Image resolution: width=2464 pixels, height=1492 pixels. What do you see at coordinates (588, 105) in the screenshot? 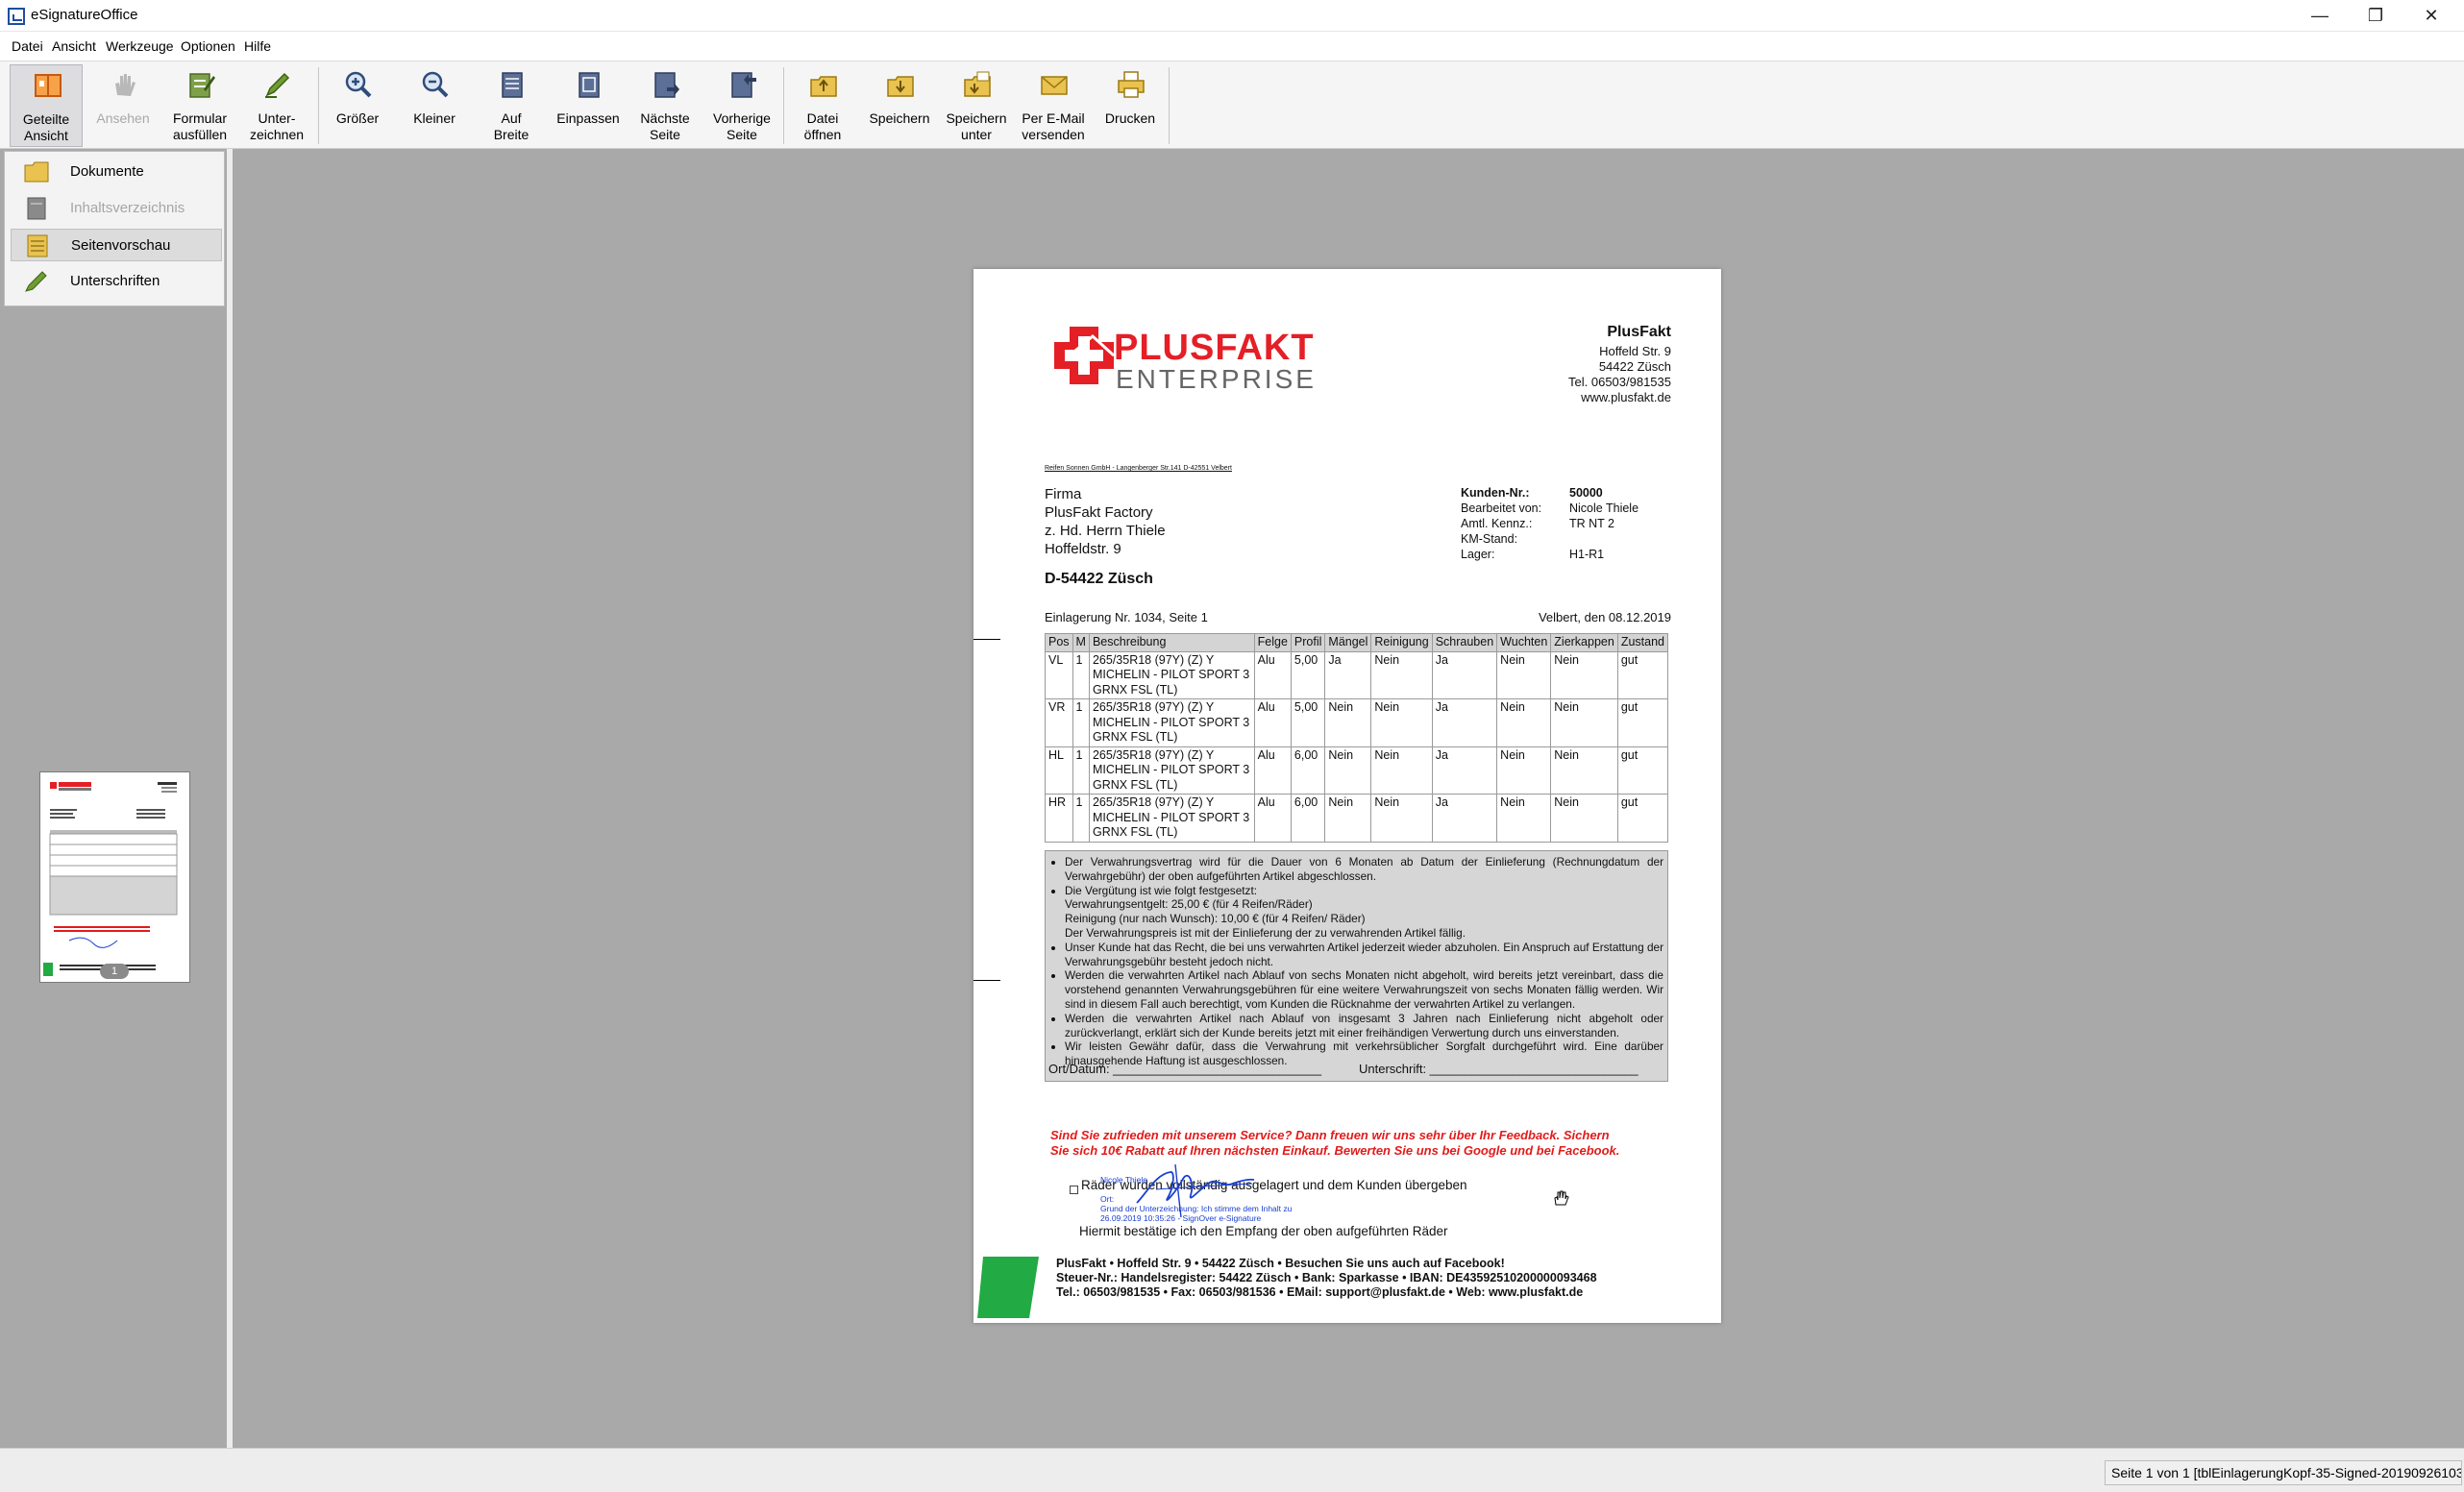
I see `fit-page-button: Einpassen` at bounding box center [588, 105].